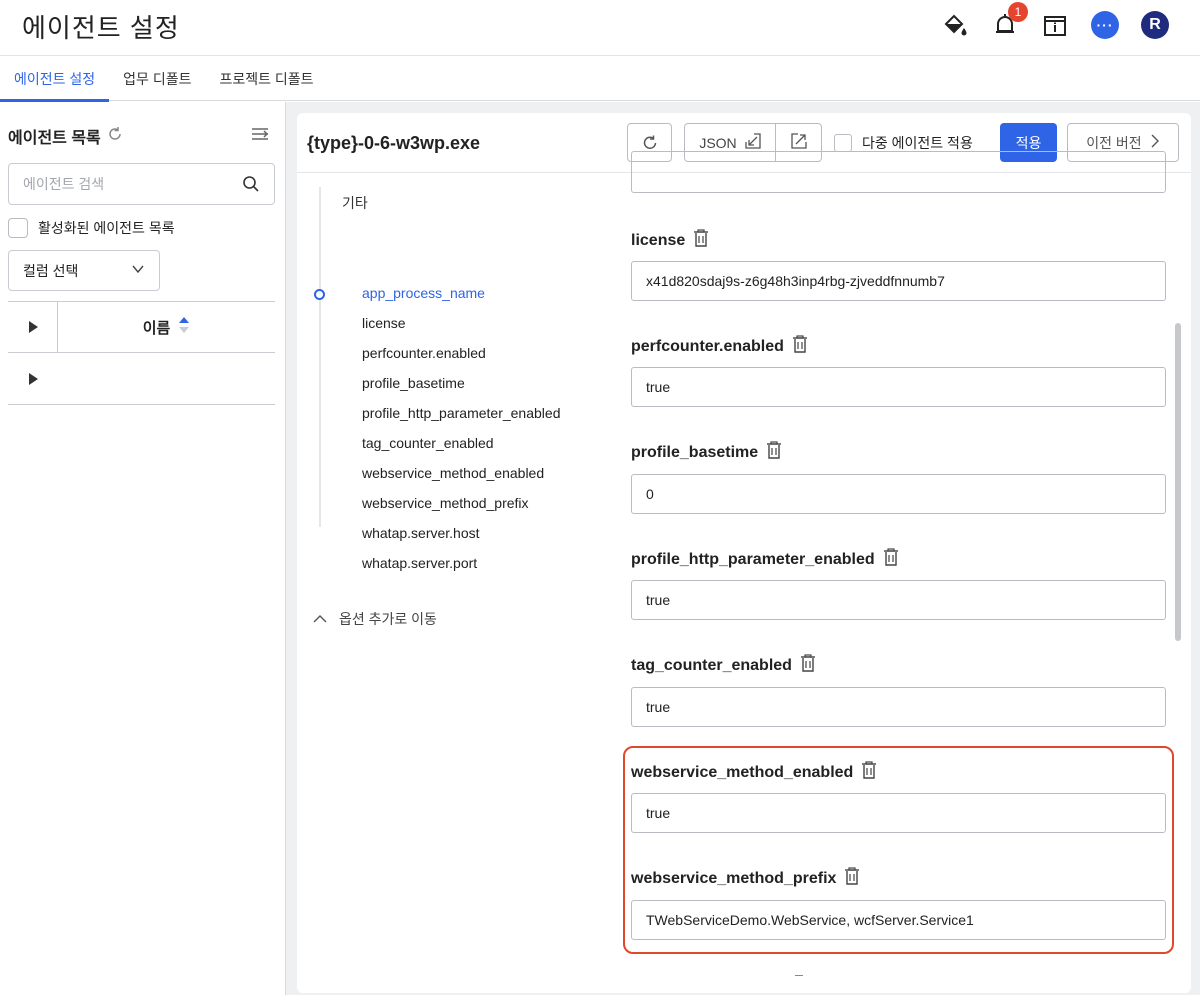 The image size is (1200, 995). Describe the element at coordinates (106, 228) in the screenshot. I see `active-agents-label: 활성화된 에이전트 목록` at that location.